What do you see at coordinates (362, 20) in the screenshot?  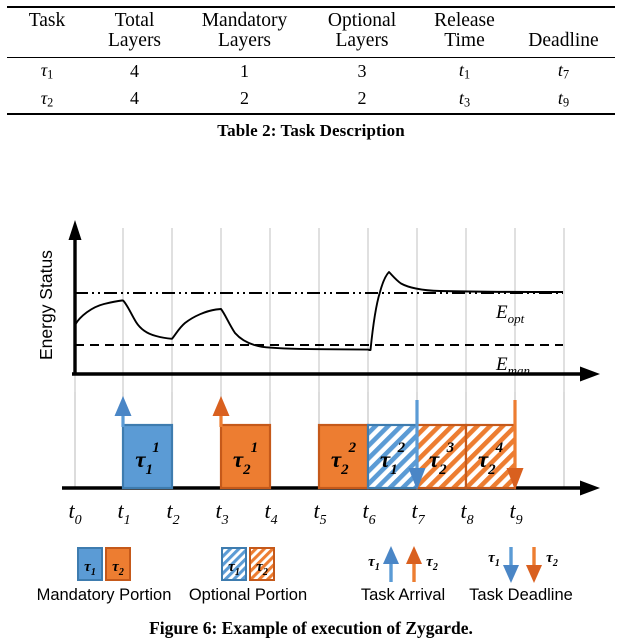 I see `col-header-optional-layers-line1: Optional` at bounding box center [362, 20].